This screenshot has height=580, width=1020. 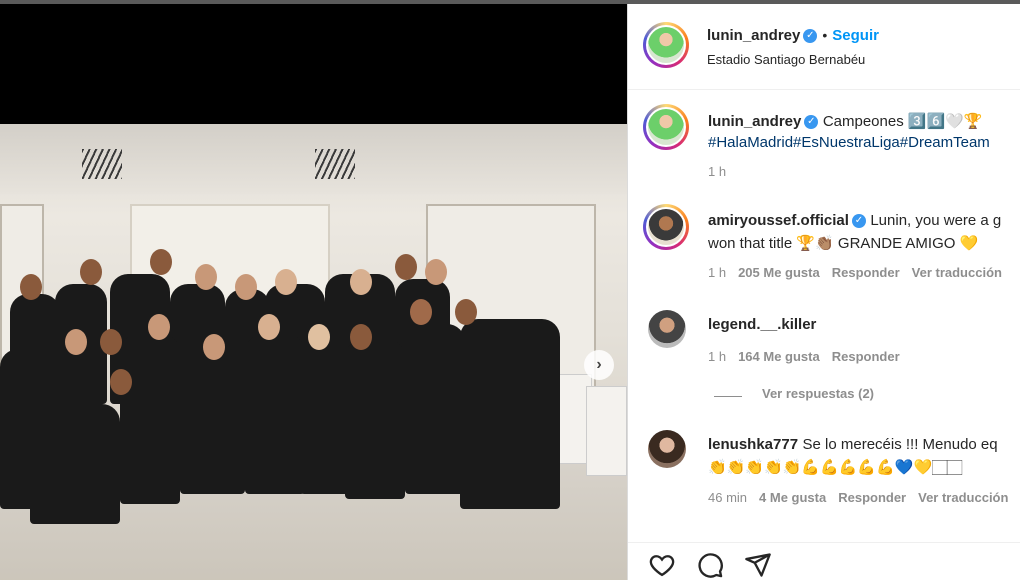 I want to click on comment-text: Se lo merecéis !!! Menudo eq, so click(x=900, y=444).